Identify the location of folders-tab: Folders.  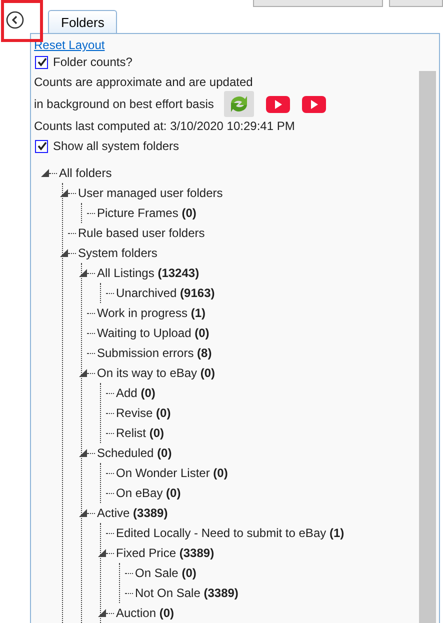
(83, 21).